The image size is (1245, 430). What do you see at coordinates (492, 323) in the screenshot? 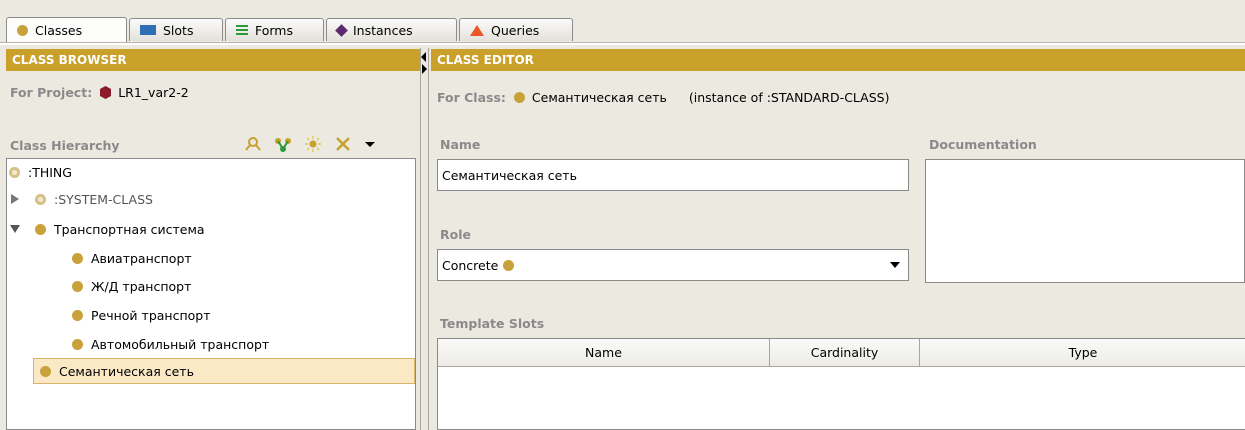
I see `template-slots-label: Template Slots` at bounding box center [492, 323].